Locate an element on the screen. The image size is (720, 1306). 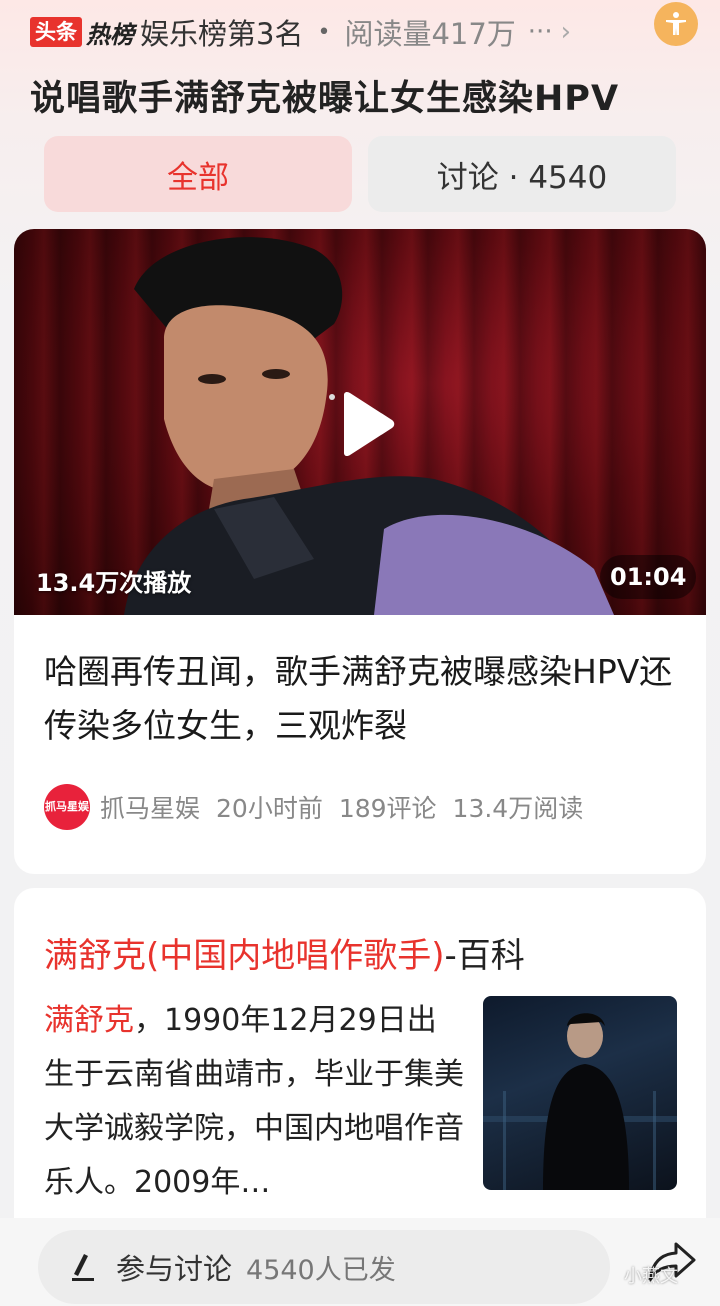
wiki-title-desc: 中国内地唱作歌手 is located at coordinates (295, 956).